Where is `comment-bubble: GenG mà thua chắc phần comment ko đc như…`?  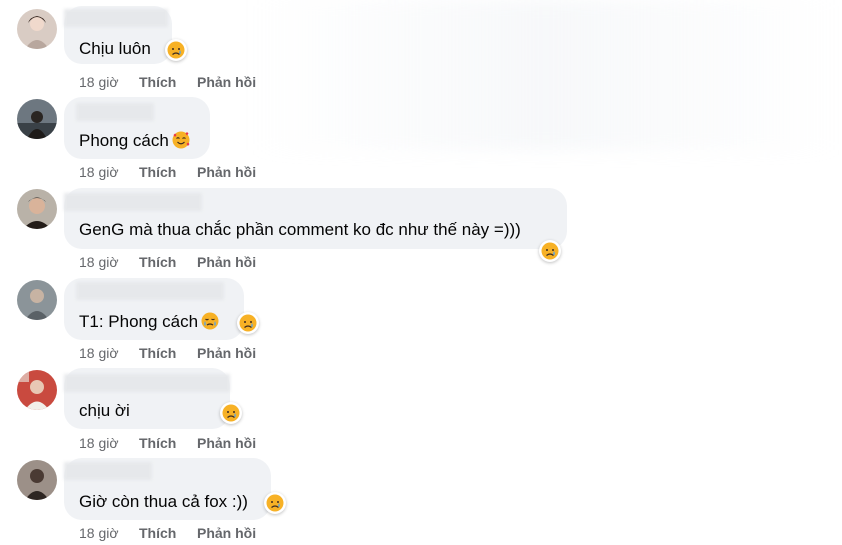 comment-bubble: GenG mà thua chắc phần comment ko đc như… is located at coordinates (315, 218).